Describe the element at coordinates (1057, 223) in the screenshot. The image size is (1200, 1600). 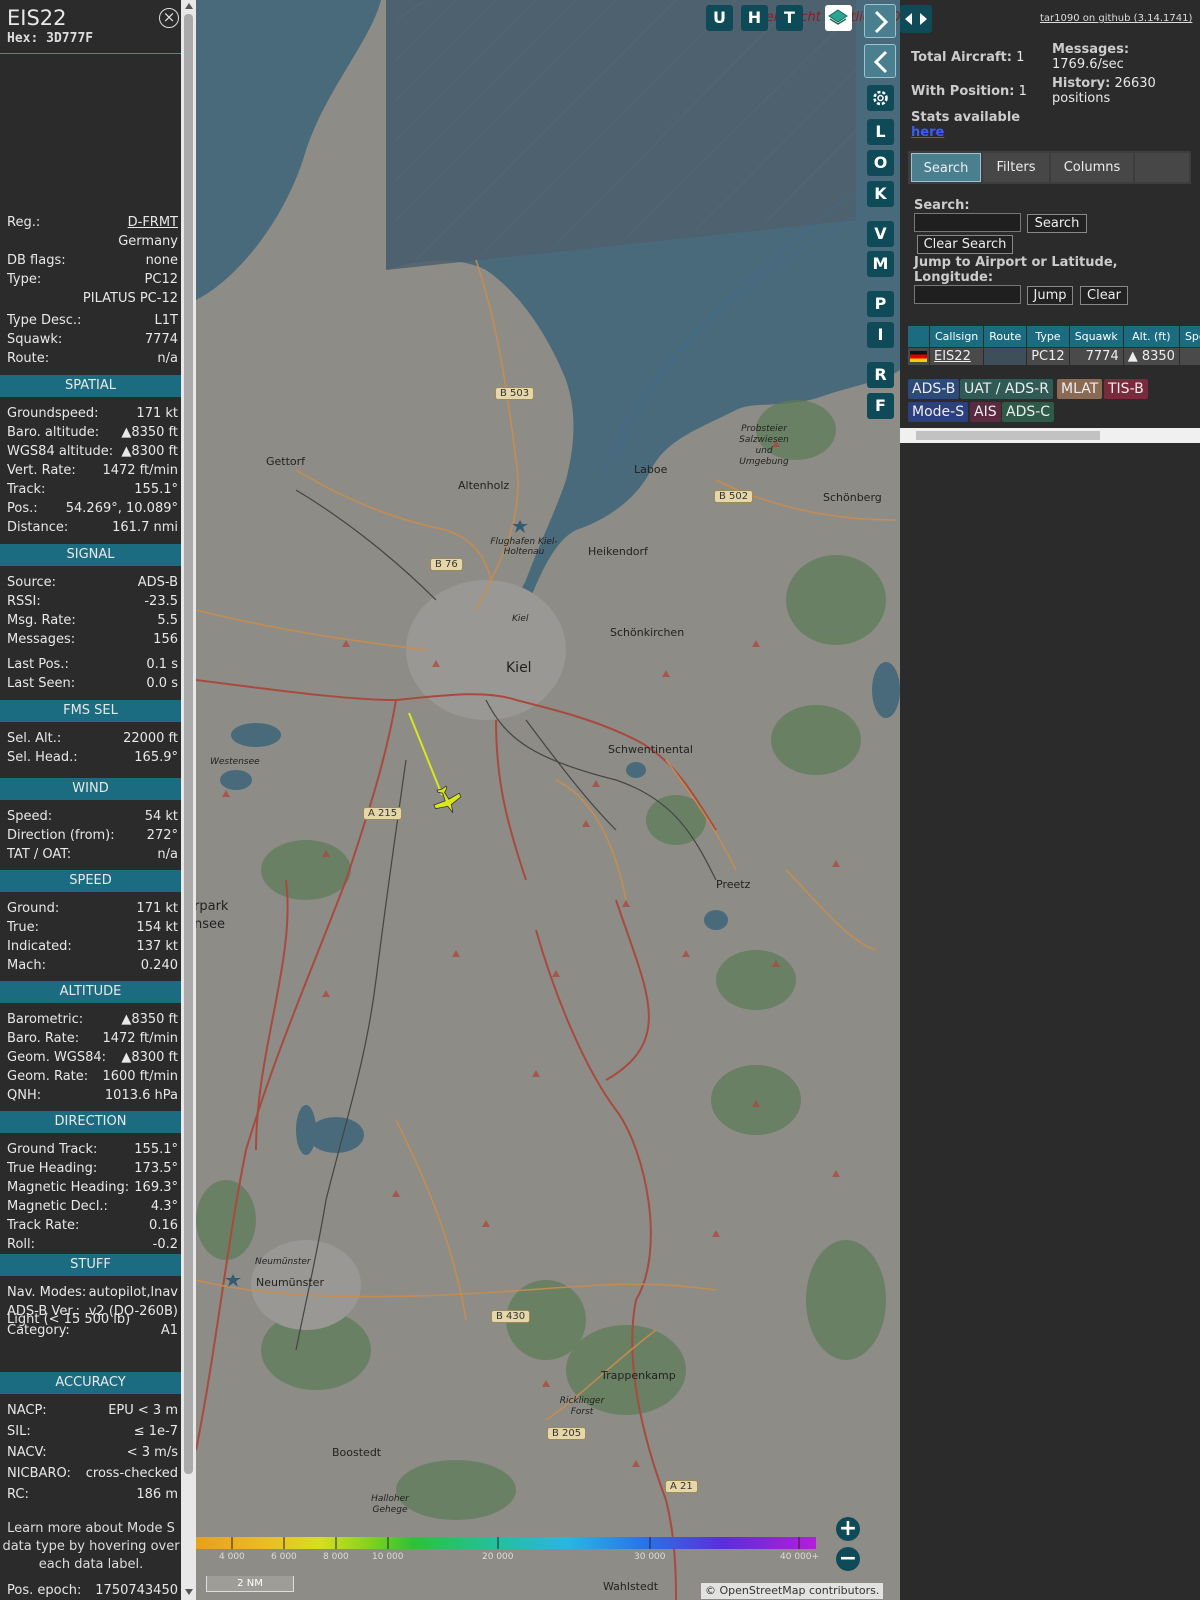
I see `search-button: Search` at that location.